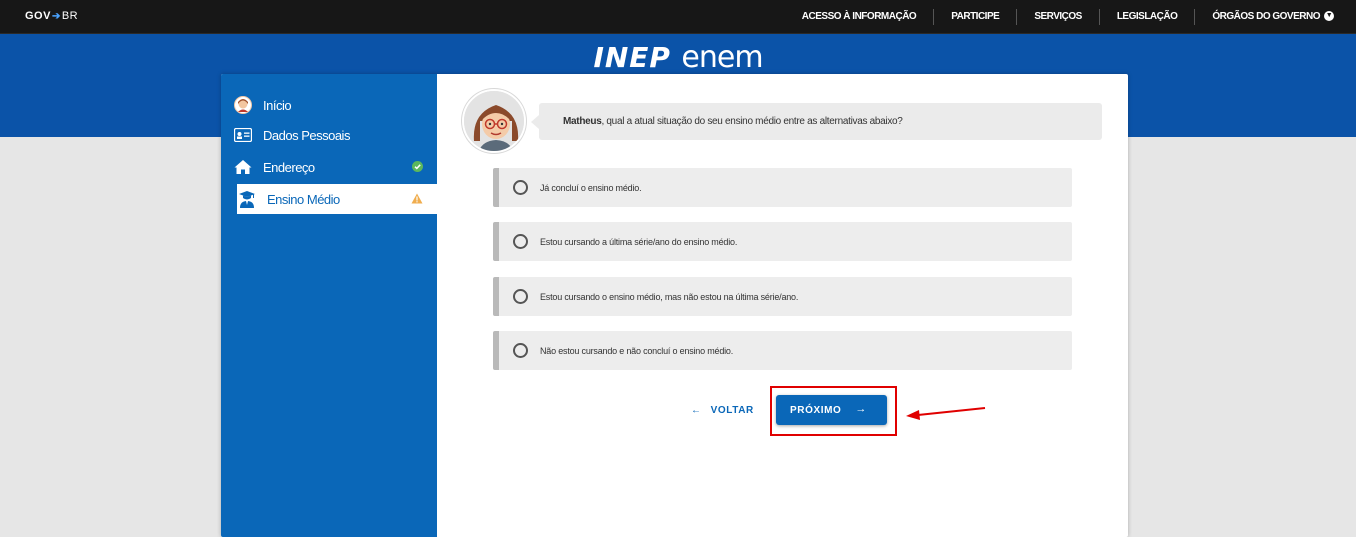  What do you see at coordinates (243, 135) in the screenshot?
I see `id-card-icon` at bounding box center [243, 135].